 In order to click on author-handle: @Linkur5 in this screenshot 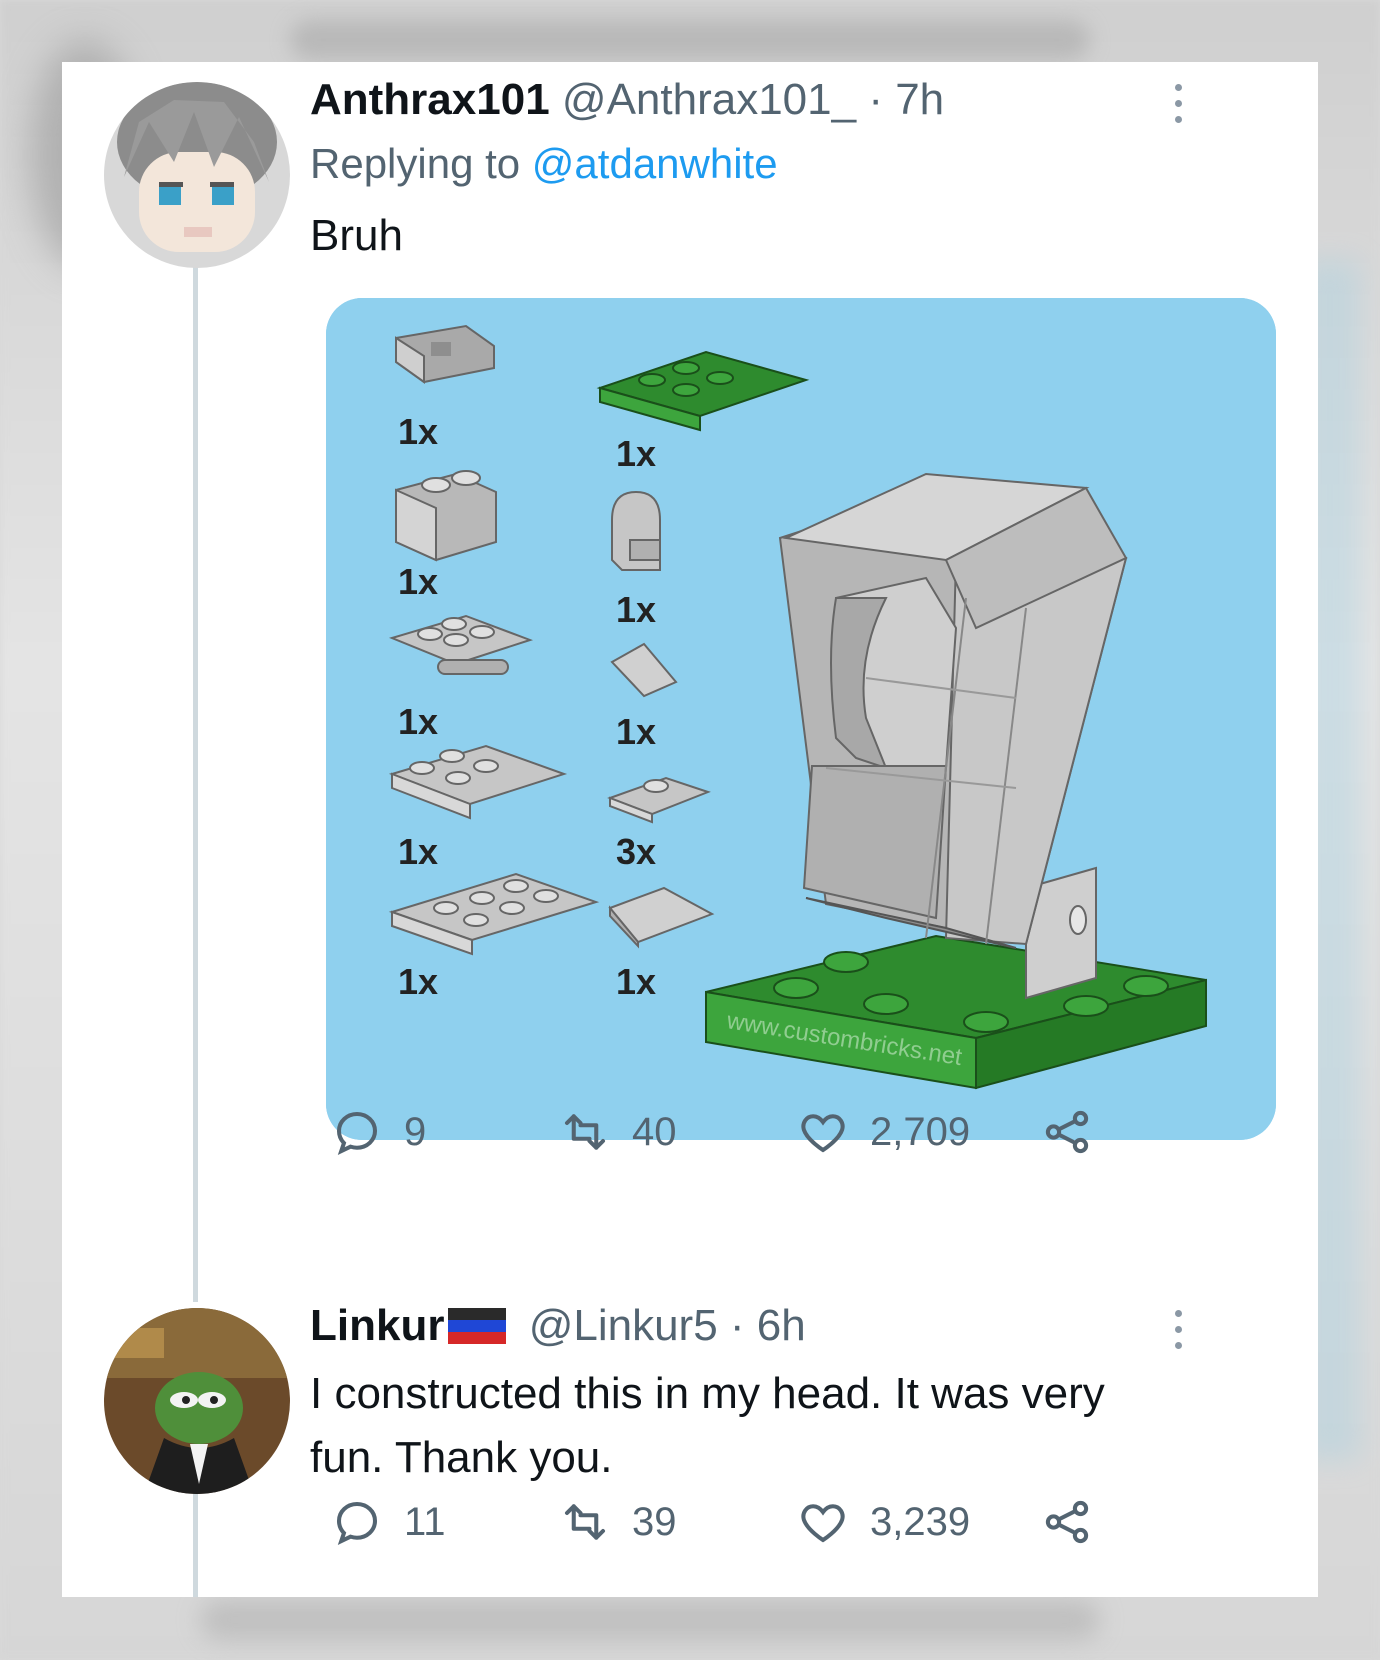, I will do `click(623, 1325)`.